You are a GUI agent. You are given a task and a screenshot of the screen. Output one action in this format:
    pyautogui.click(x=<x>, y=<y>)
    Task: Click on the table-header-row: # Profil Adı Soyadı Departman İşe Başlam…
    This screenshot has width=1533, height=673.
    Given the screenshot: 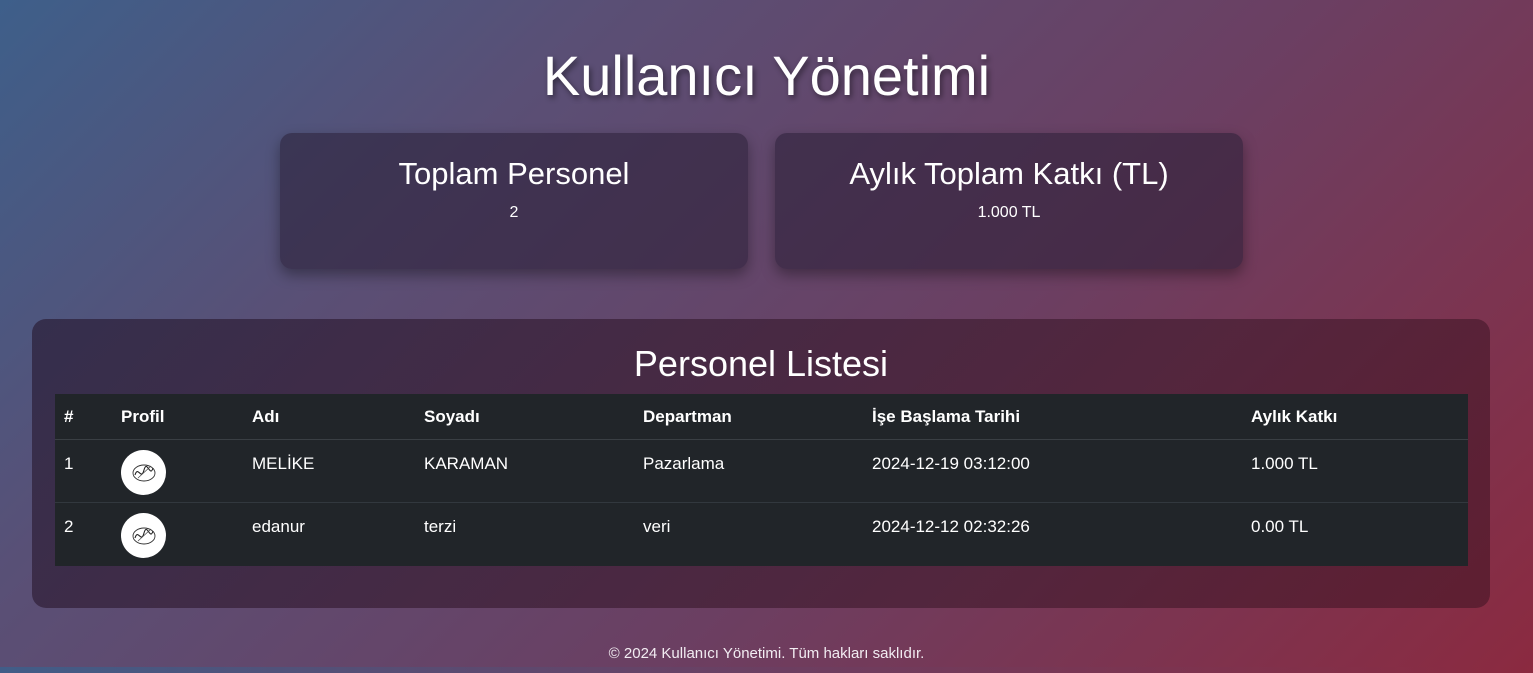 What is the action you would take?
    pyautogui.click(x=761, y=417)
    